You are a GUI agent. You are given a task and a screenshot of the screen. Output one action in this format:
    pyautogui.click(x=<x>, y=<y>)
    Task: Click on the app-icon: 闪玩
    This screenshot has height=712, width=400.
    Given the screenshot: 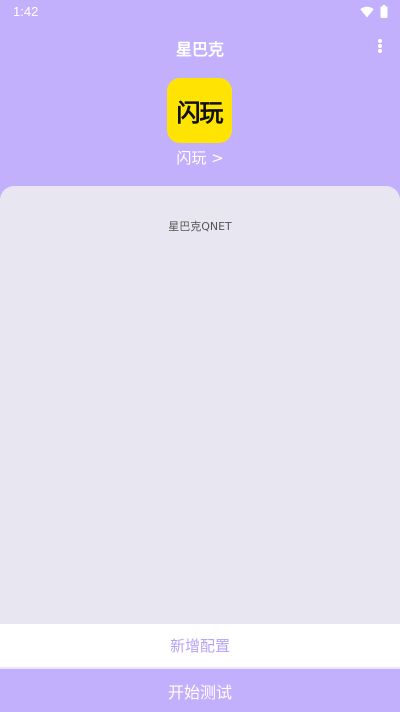 What is the action you would take?
    pyautogui.click(x=199, y=110)
    